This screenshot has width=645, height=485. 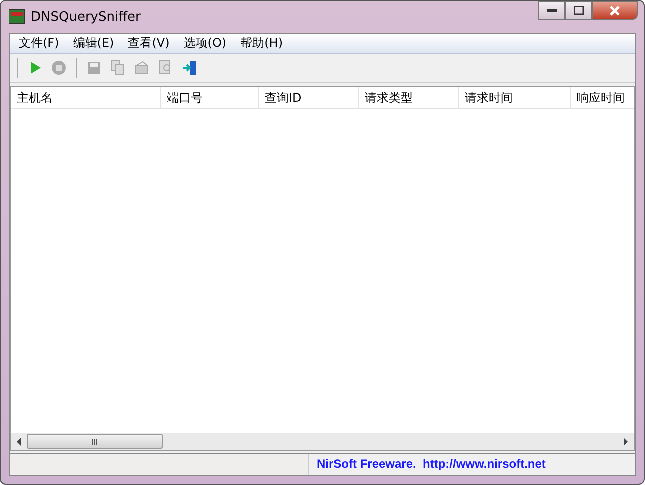 I want to click on close-button, so click(x=615, y=10).